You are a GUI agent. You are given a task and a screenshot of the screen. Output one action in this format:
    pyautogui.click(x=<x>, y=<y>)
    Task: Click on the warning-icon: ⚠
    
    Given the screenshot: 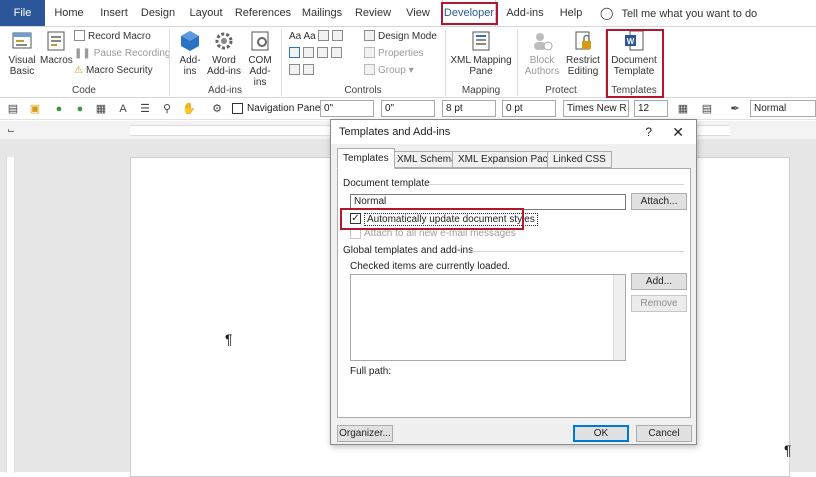 What is the action you would take?
    pyautogui.click(x=78, y=70)
    